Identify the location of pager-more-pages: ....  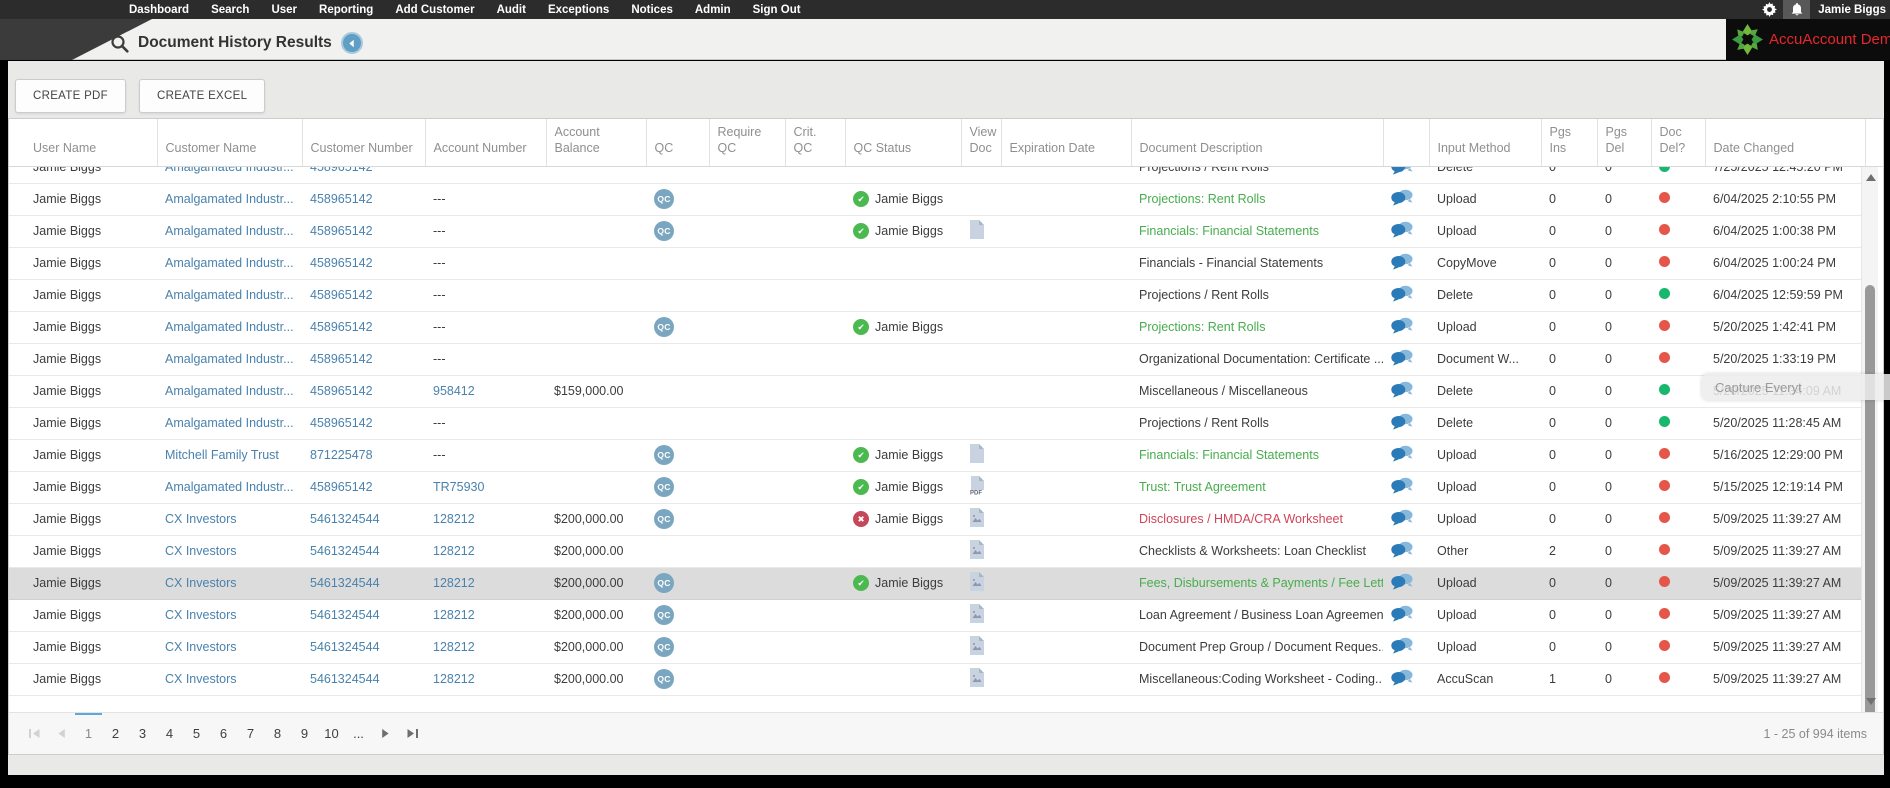
(358, 734).